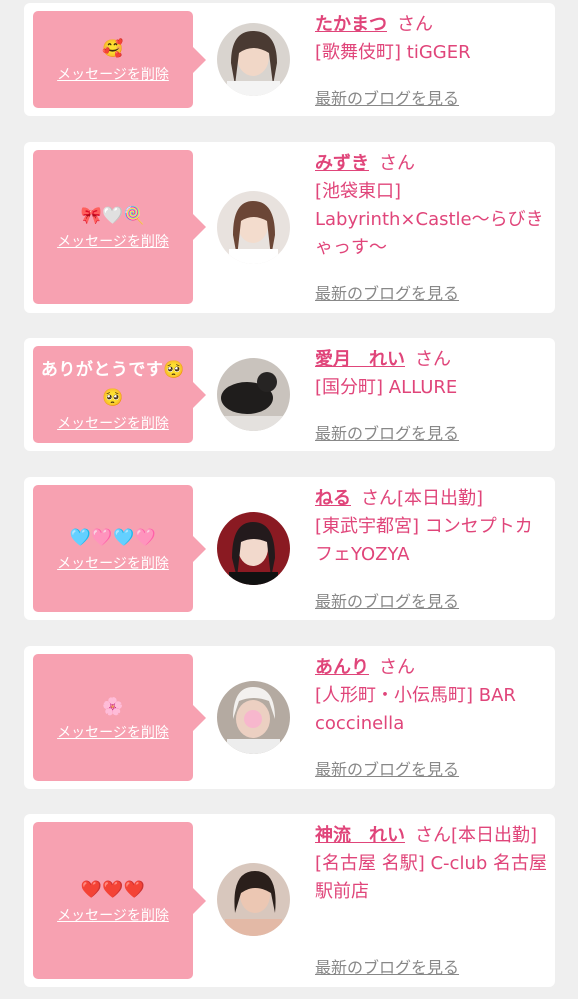 Image resolution: width=578 pixels, height=999 pixels. I want to click on message-bubble: 🎀🤍🍭 メッセージを削除, so click(113, 227).